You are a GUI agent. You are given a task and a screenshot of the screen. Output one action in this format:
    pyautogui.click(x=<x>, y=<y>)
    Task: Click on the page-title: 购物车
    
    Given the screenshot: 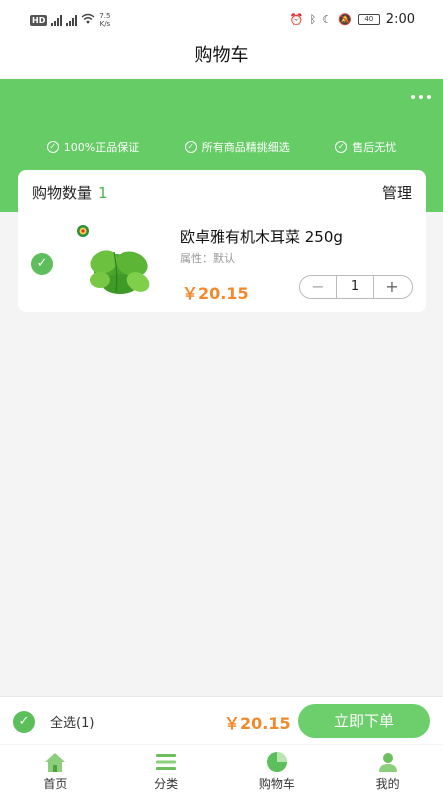 What is the action you would take?
    pyautogui.click(x=221, y=55)
    